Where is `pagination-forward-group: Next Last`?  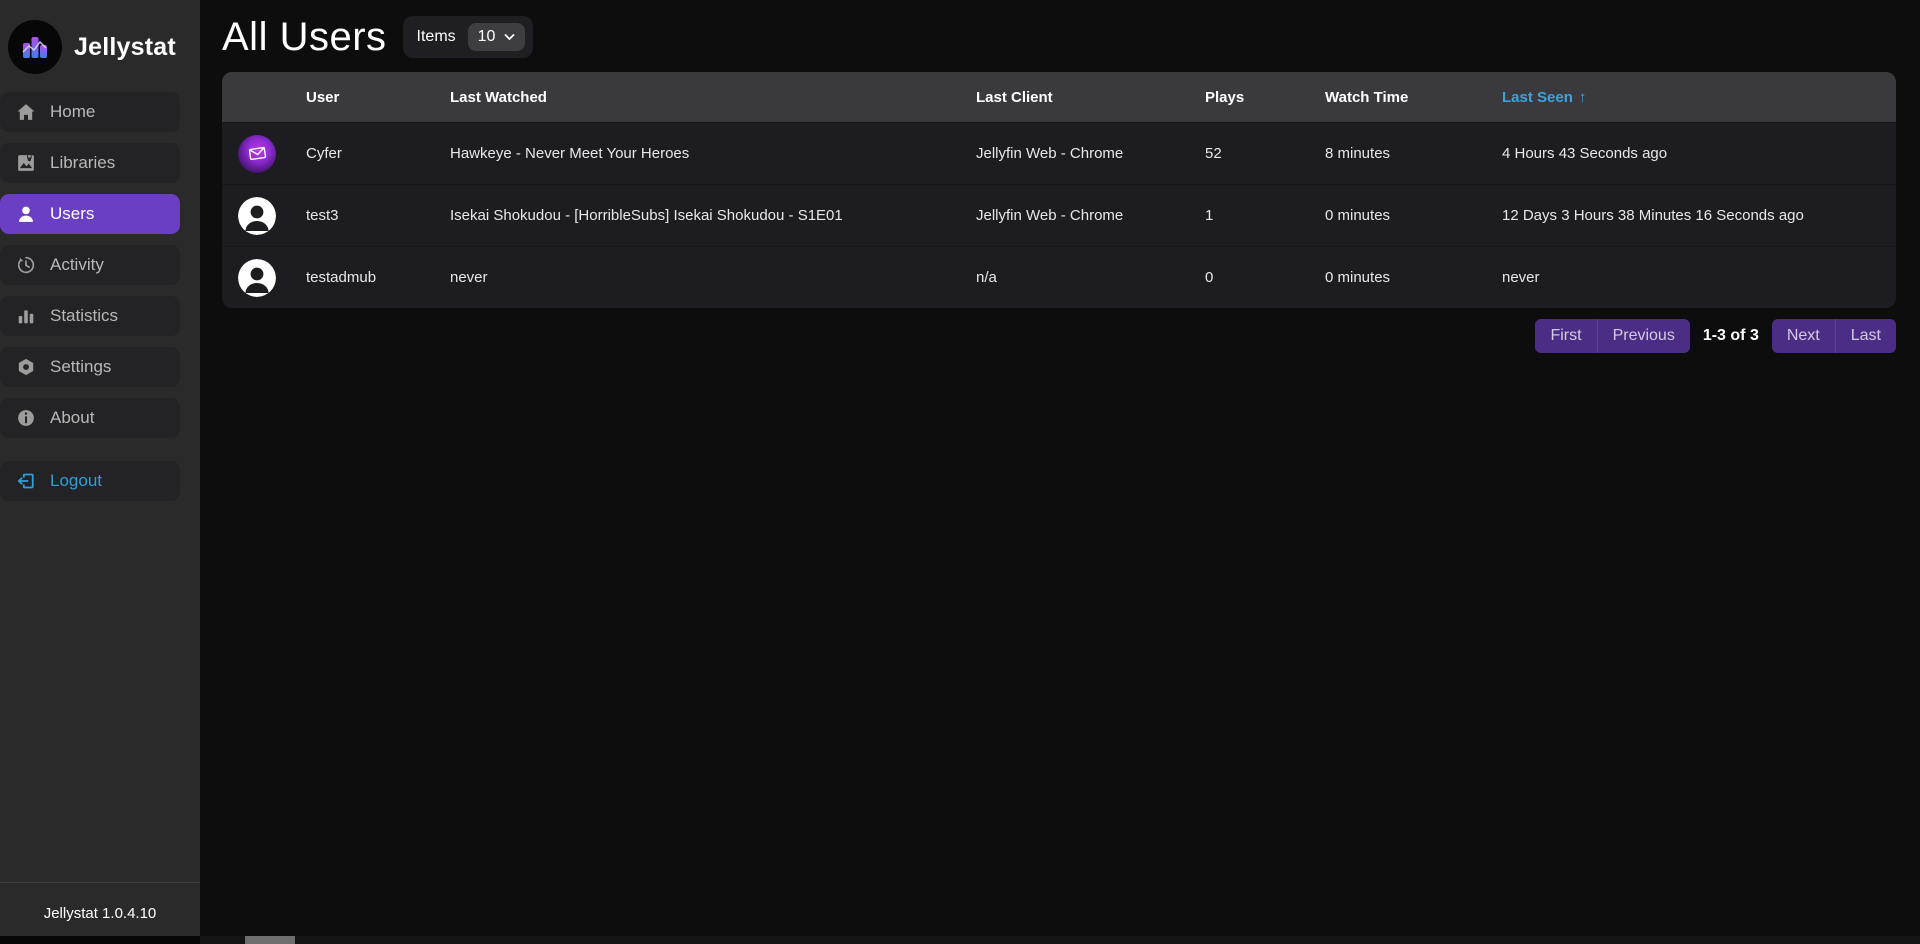
pagination-forward-group: Next Last is located at coordinates (1833, 336).